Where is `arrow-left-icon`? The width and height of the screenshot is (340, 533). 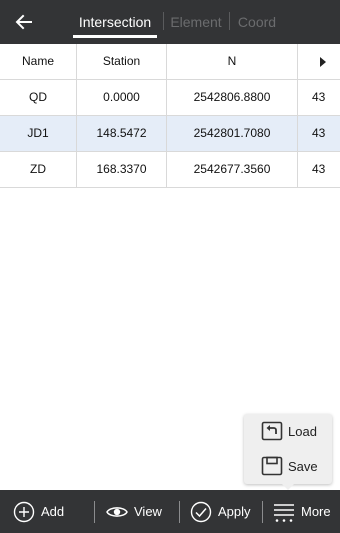
arrow-left-icon is located at coordinates (23, 22).